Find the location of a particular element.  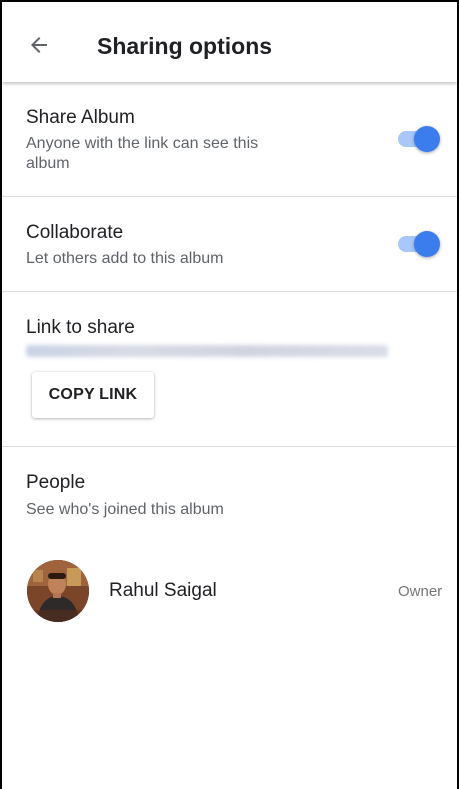

page-title: Sharing options is located at coordinates (185, 46).